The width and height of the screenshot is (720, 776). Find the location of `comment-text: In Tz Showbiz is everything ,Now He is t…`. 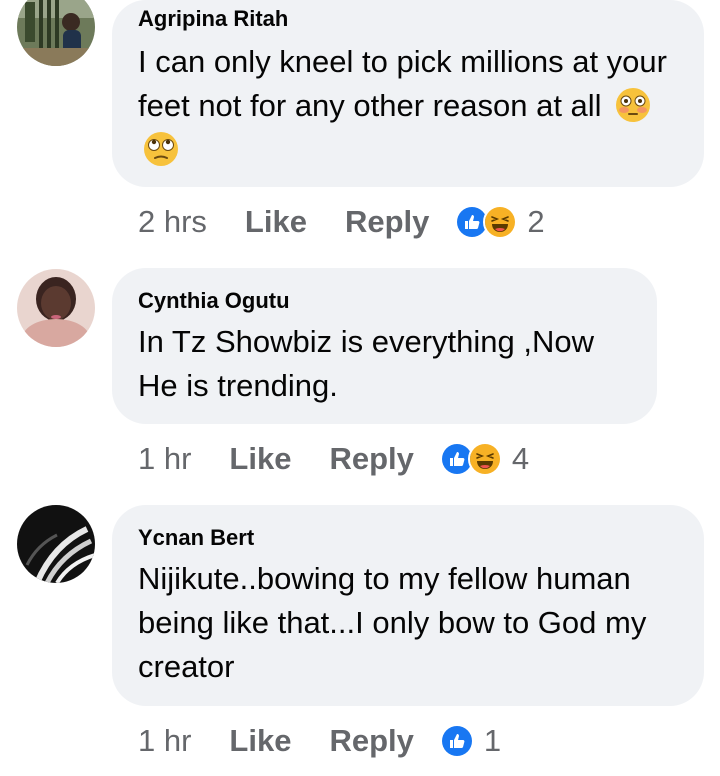

comment-text: In Tz Showbiz is everything ,Now He is t… is located at coordinates (366, 363).